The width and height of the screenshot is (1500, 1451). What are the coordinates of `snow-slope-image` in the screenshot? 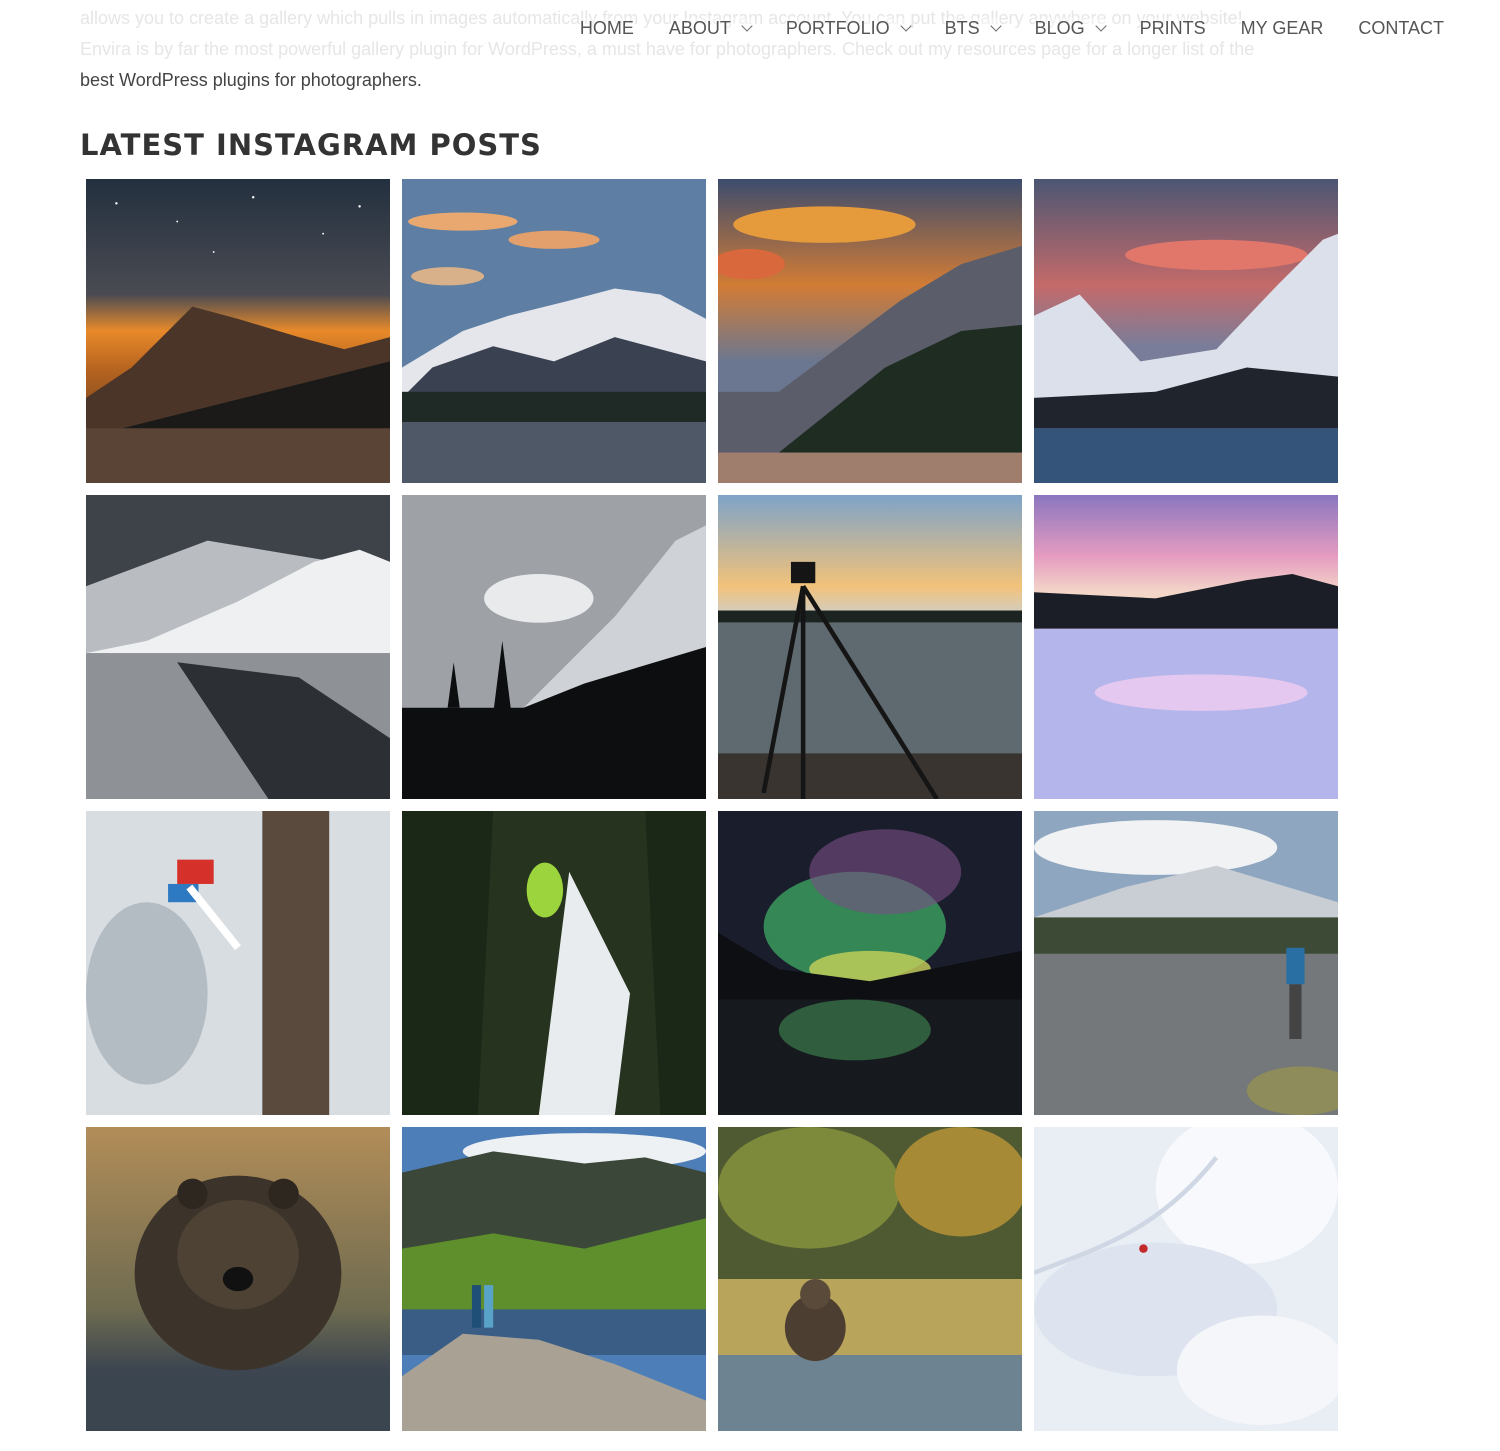 It's located at (1186, 1279).